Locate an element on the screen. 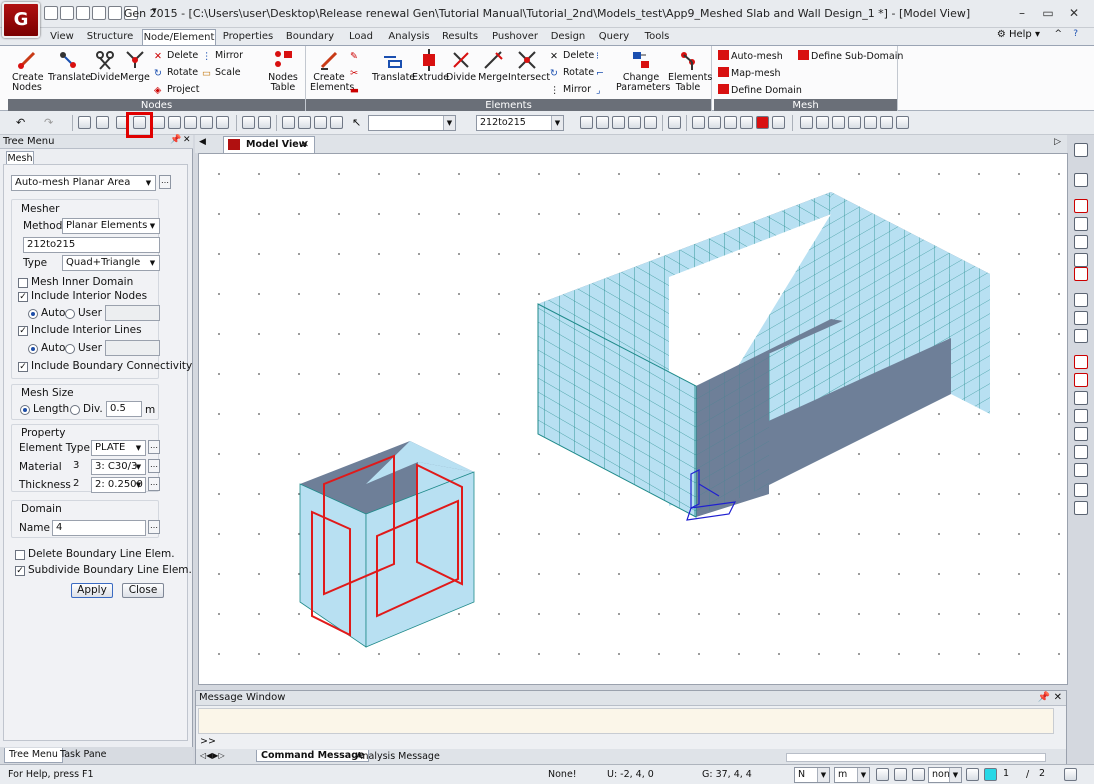 The height and width of the screenshot is (784, 1094). mesh-name-input: 212to215 is located at coordinates (91, 245).